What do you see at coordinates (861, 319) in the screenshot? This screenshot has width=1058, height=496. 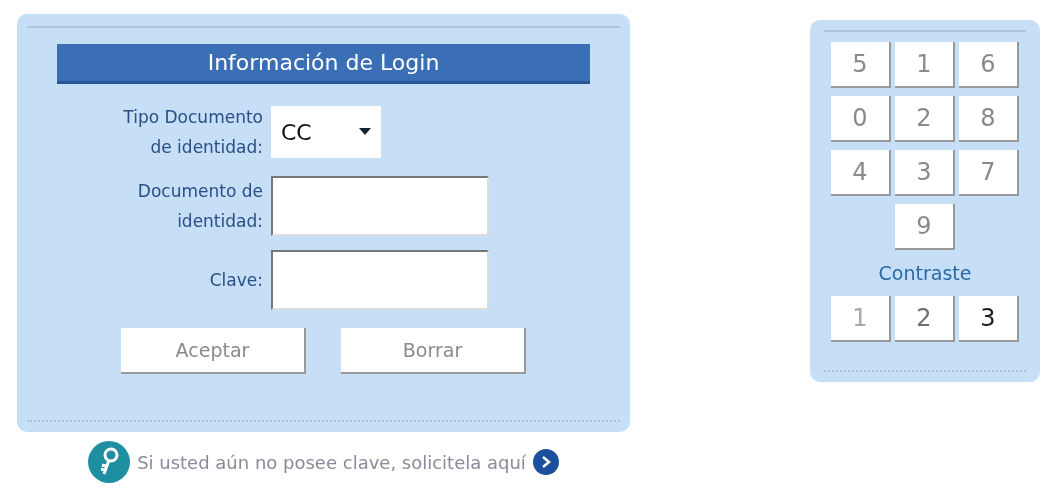 I see `contrast-button: 1` at bounding box center [861, 319].